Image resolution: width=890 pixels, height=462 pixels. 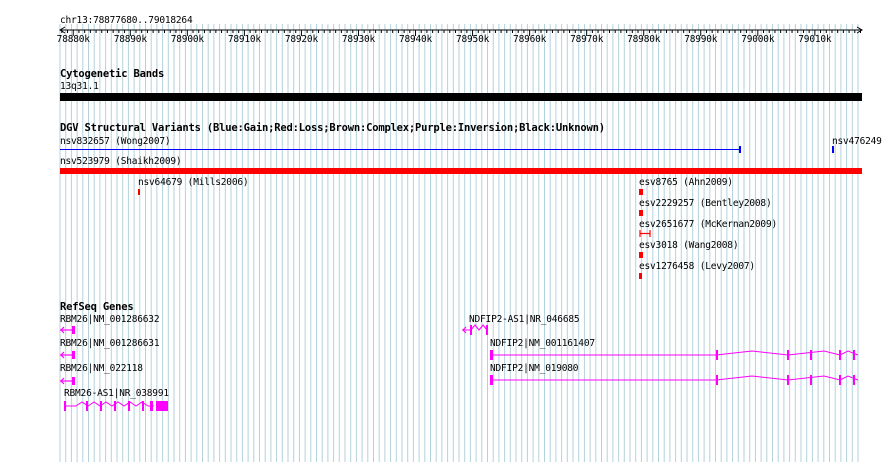 What do you see at coordinates (415, 39) in the screenshot?
I see `ruler-tick-label: 78940k` at bounding box center [415, 39].